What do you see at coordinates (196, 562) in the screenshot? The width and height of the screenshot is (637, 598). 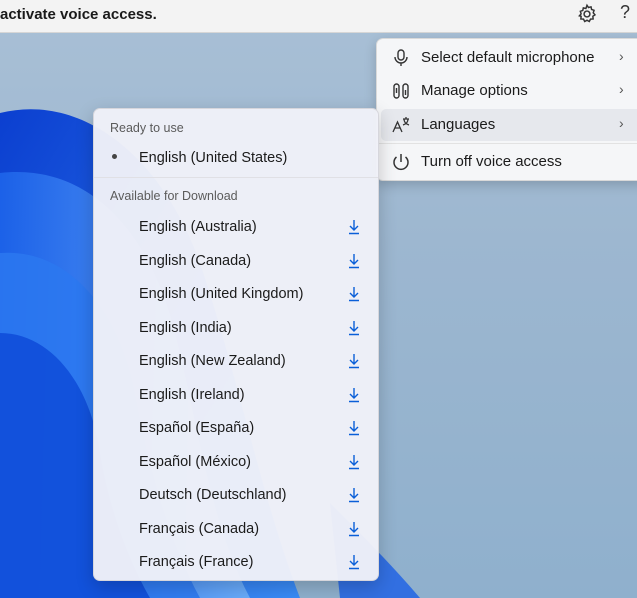 I see `language-label: Français (France)` at bounding box center [196, 562].